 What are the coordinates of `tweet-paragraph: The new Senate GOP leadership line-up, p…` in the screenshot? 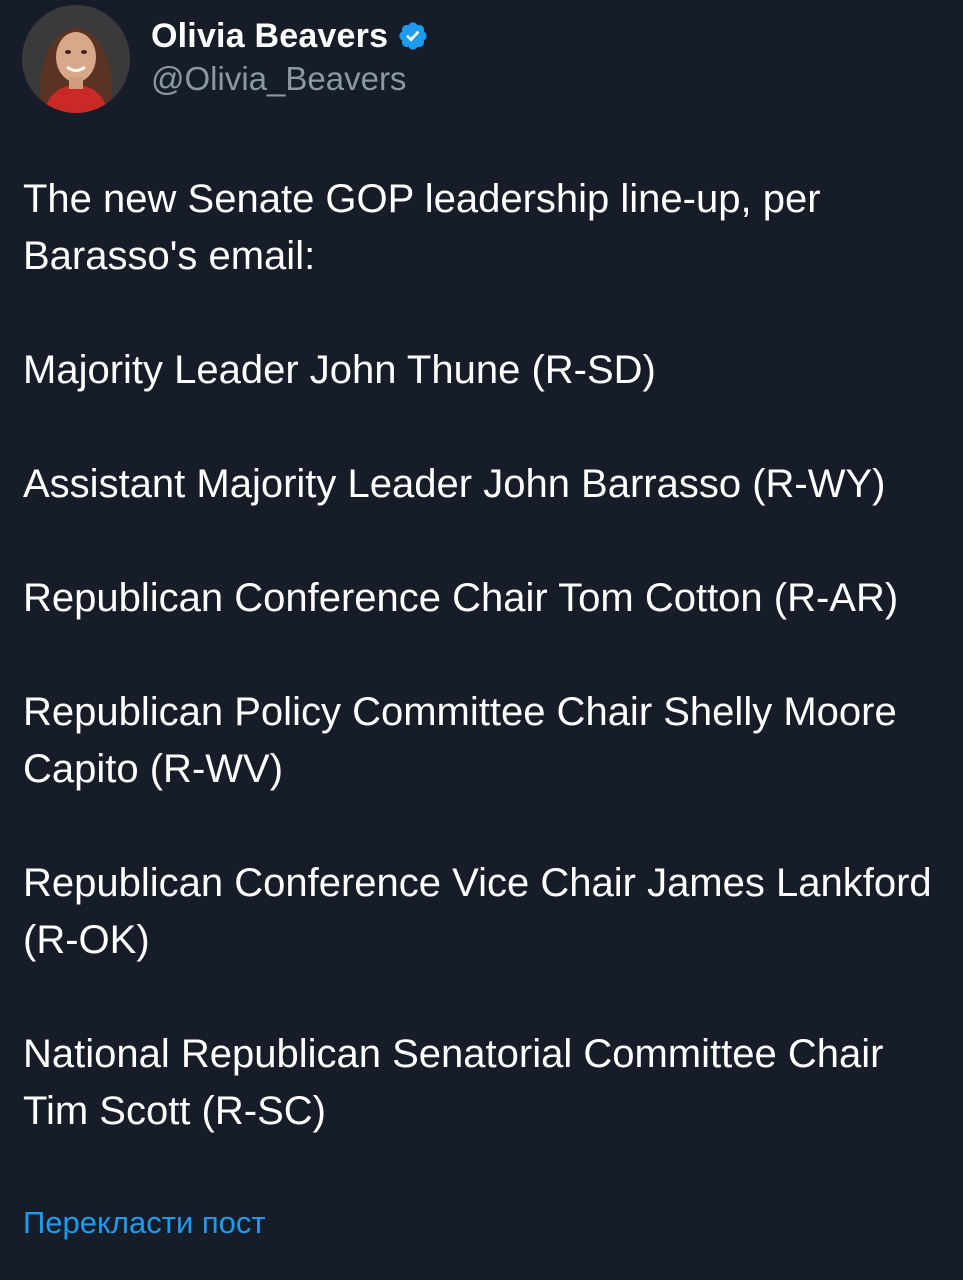 It's located at (422, 227).